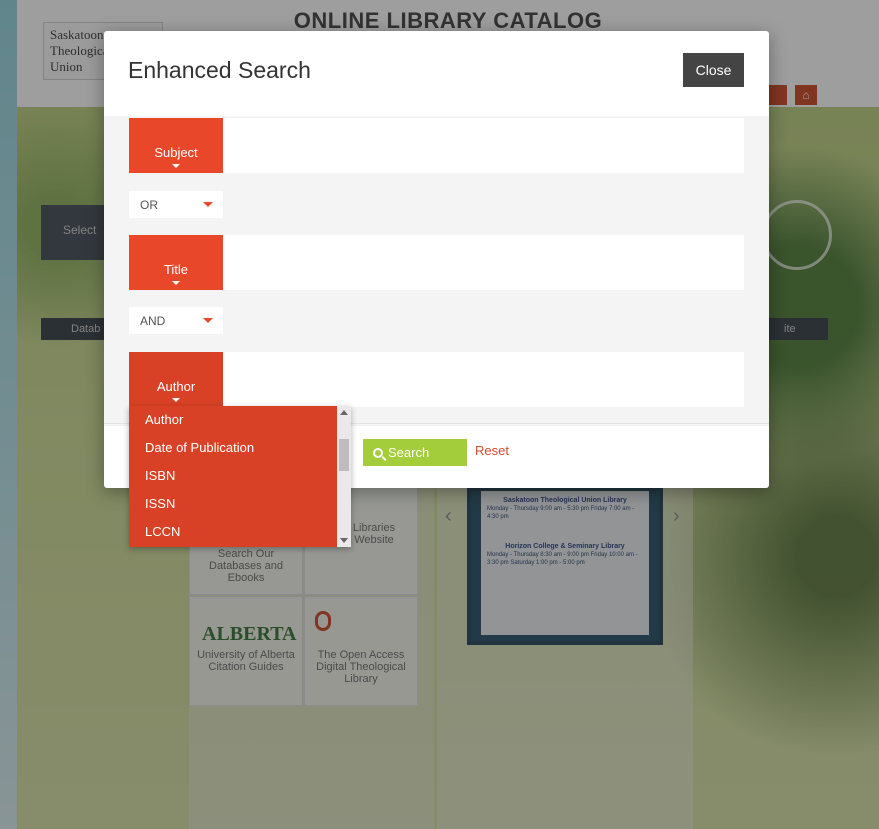  I want to click on close-button: Close, so click(713, 70).